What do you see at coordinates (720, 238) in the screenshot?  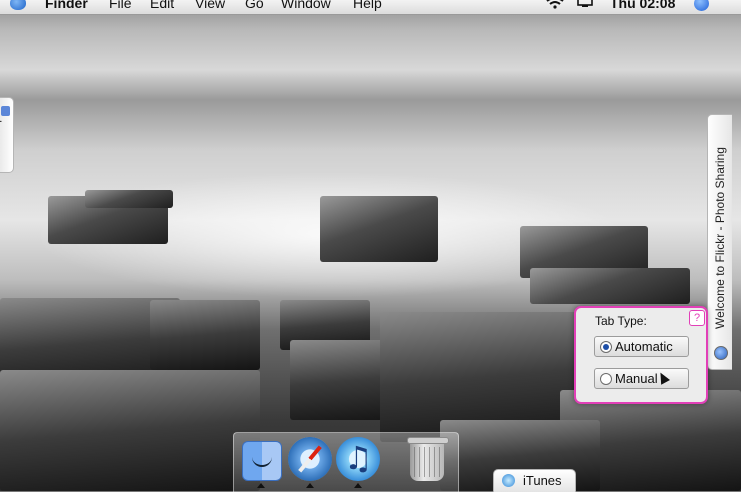 I see `right-drawer-label: Welcome to Flickr - Photo Sharing` at bounding box center [720, 238].